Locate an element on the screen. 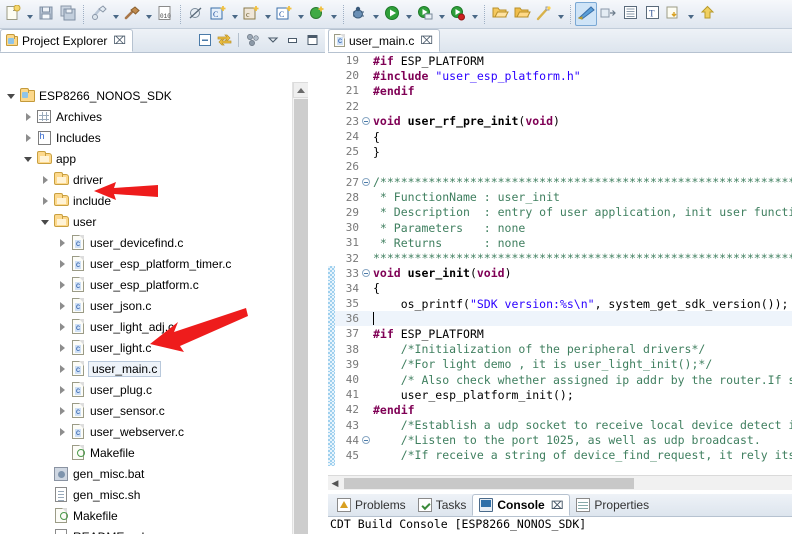  tree-item-user-light-adj-c: user_light_adj.c is located at coordinates (154, 326).